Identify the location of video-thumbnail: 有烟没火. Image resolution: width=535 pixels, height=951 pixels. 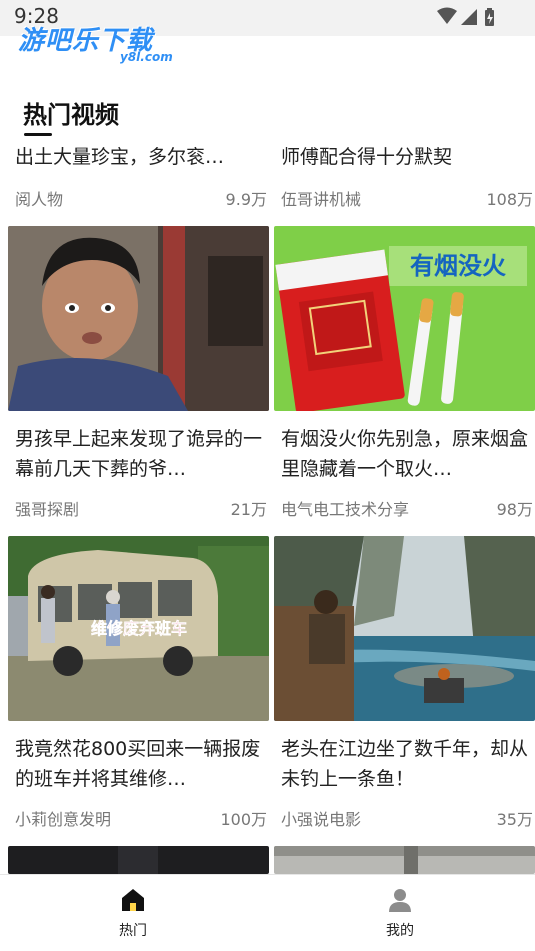
(404, 318).